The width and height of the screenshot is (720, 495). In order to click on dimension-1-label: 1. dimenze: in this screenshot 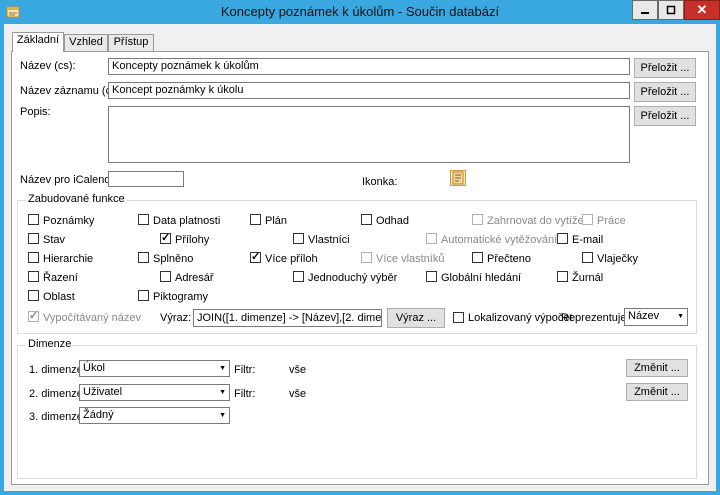, I will do `click(57, 370)`.